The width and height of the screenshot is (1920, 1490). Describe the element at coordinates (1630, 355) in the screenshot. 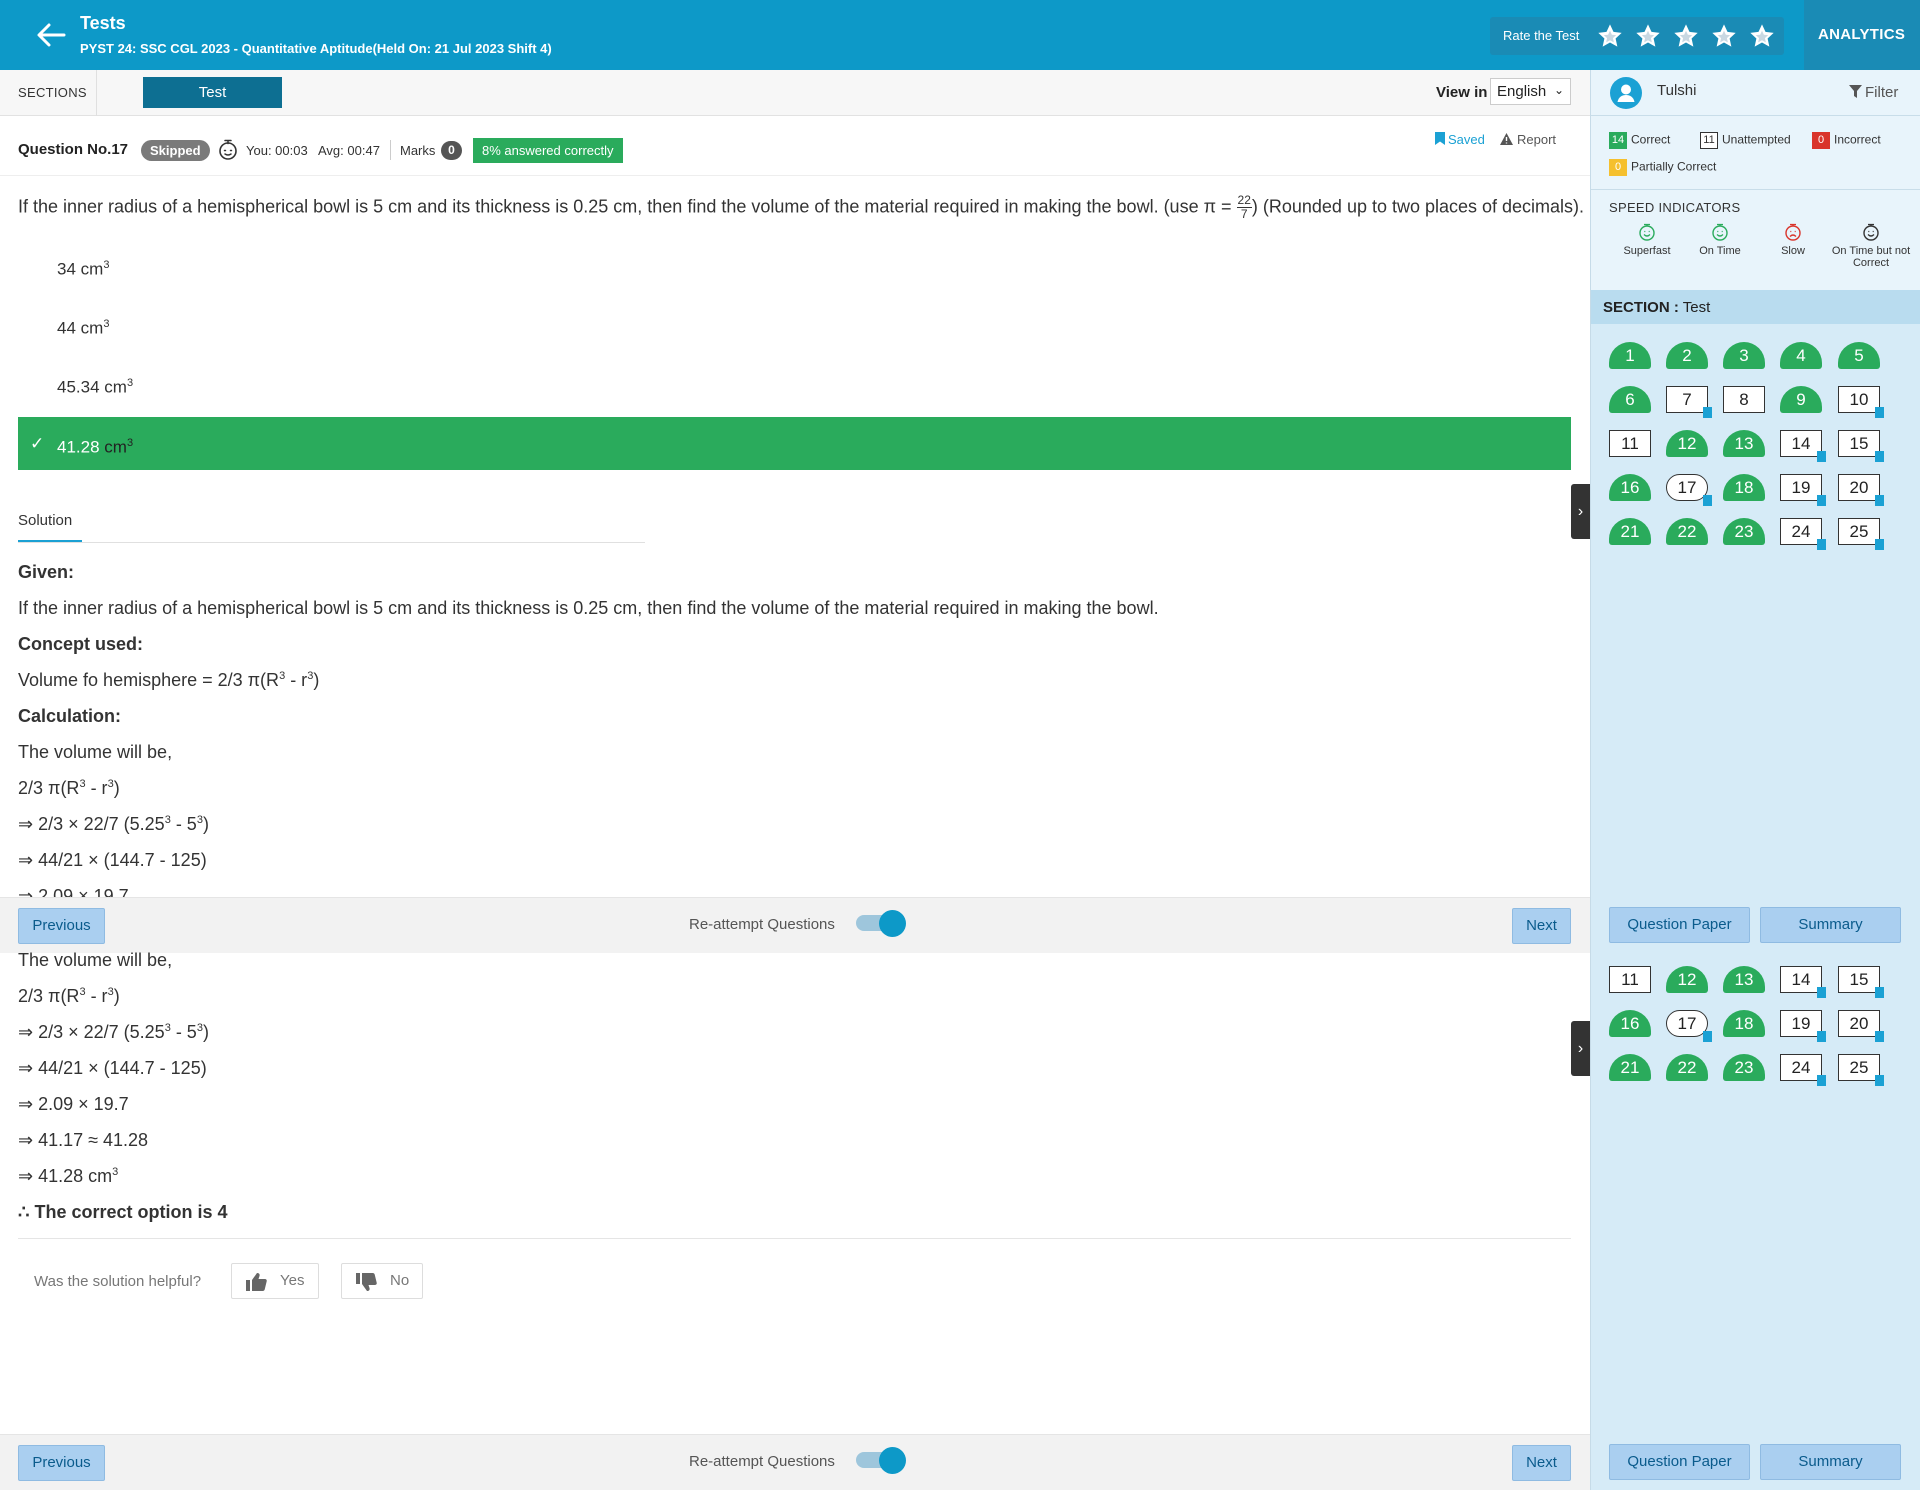

I see `palette-question: 1` at that location.